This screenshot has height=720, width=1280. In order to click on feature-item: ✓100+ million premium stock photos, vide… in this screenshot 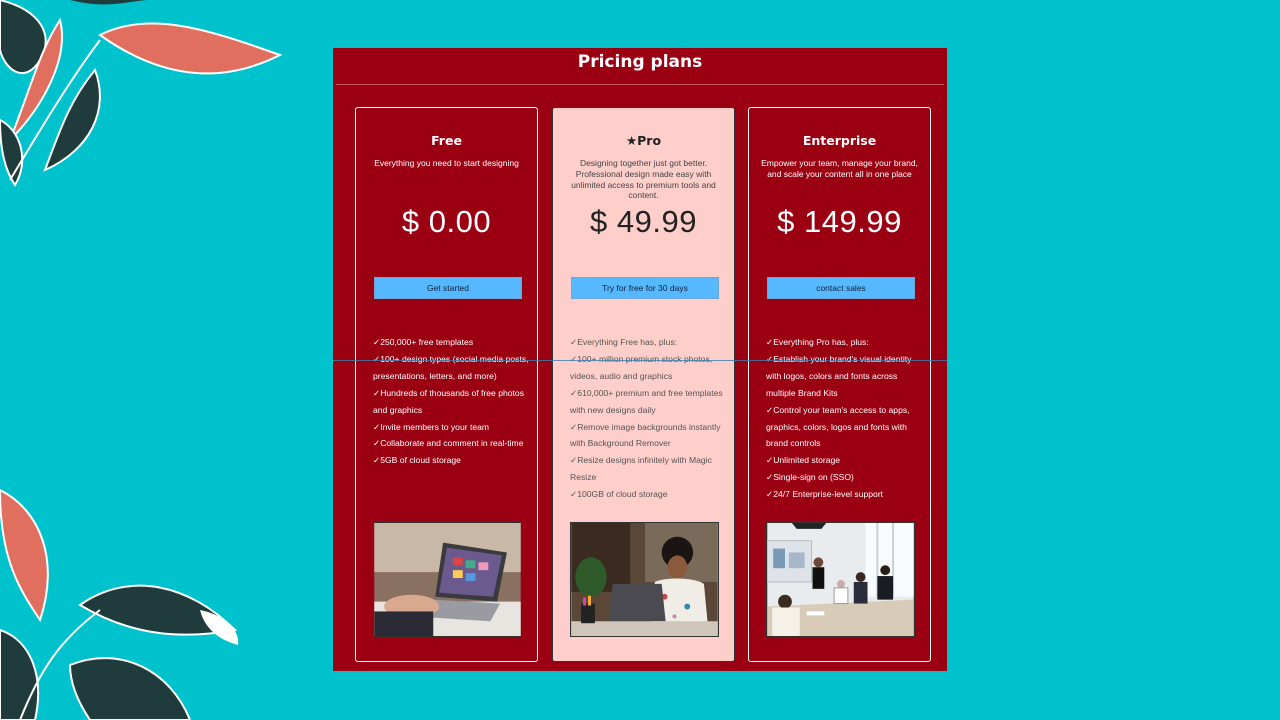, I will do `click(641, 367)`.